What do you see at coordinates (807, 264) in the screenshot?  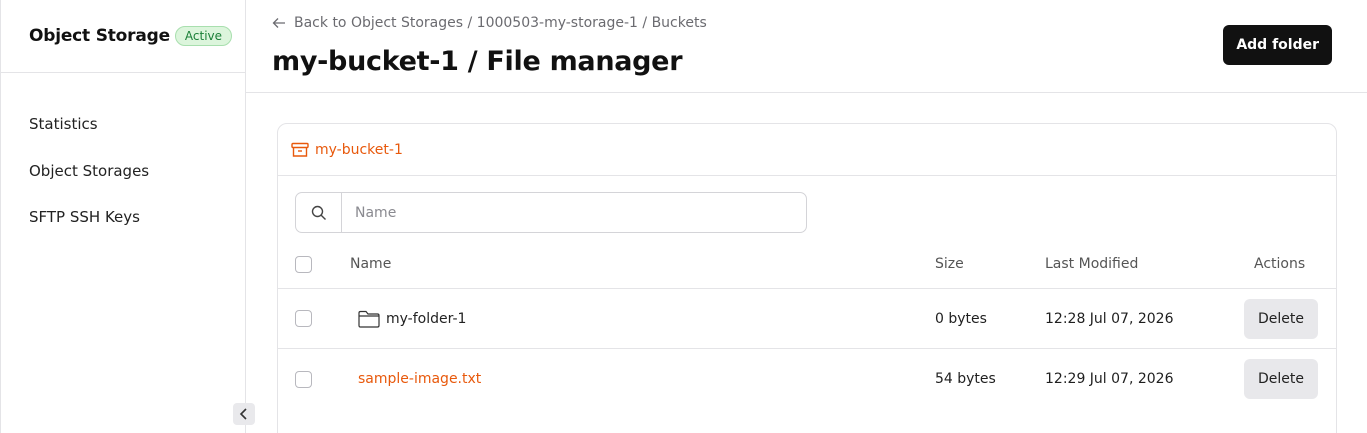 I see `table-header: Name Size Last Modified Actions` at bounding box center [807, 264].